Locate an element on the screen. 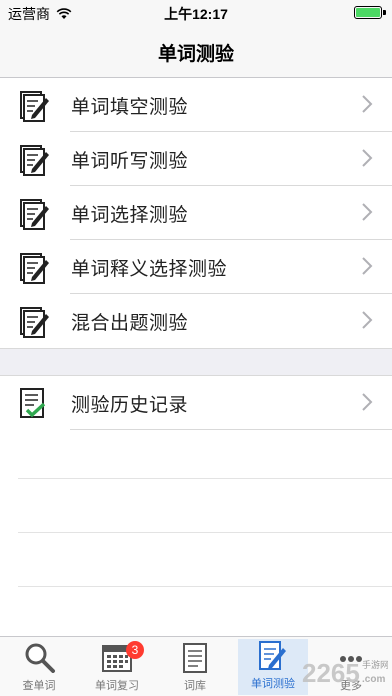 Image resolution: width=392 pixels, height=696 pixels. page-title: 单词测验 is located at coordinates (195, 54).